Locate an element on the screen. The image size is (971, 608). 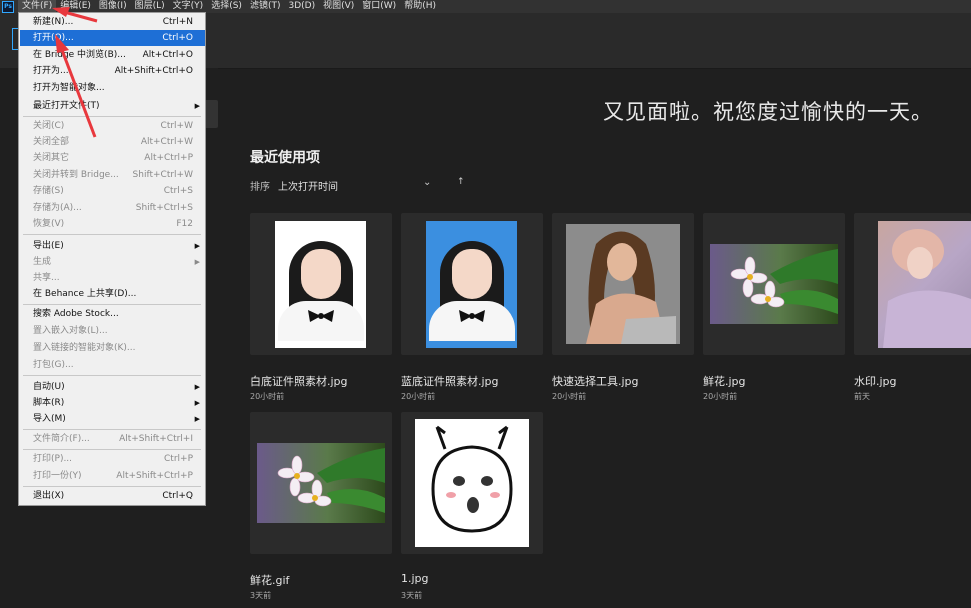
menu-item-save-as: 存储为(A)... Shift+Ctrl+S is located at coordinates (112, 208).